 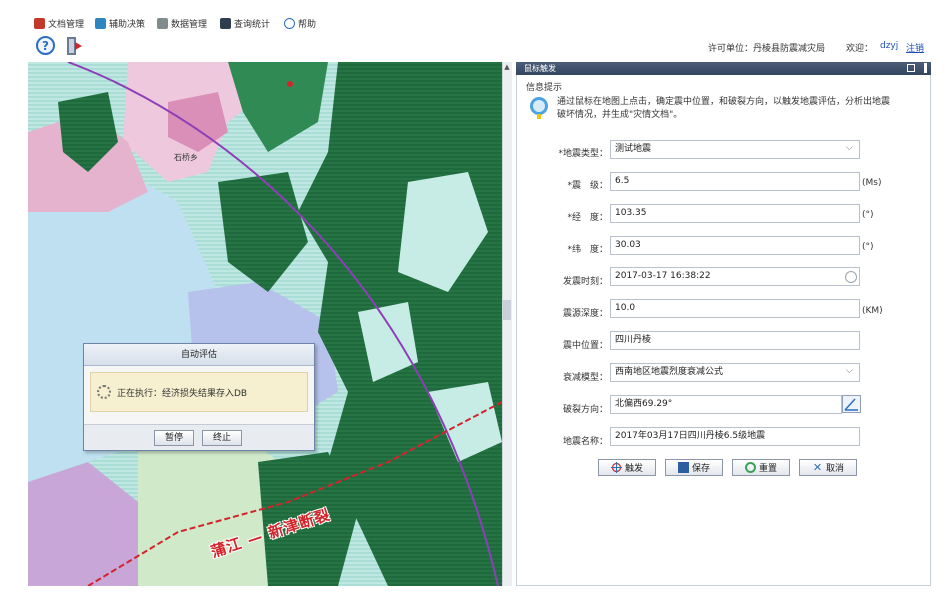 I want to click on logout-link: 注销, so click(x=915, y=47).